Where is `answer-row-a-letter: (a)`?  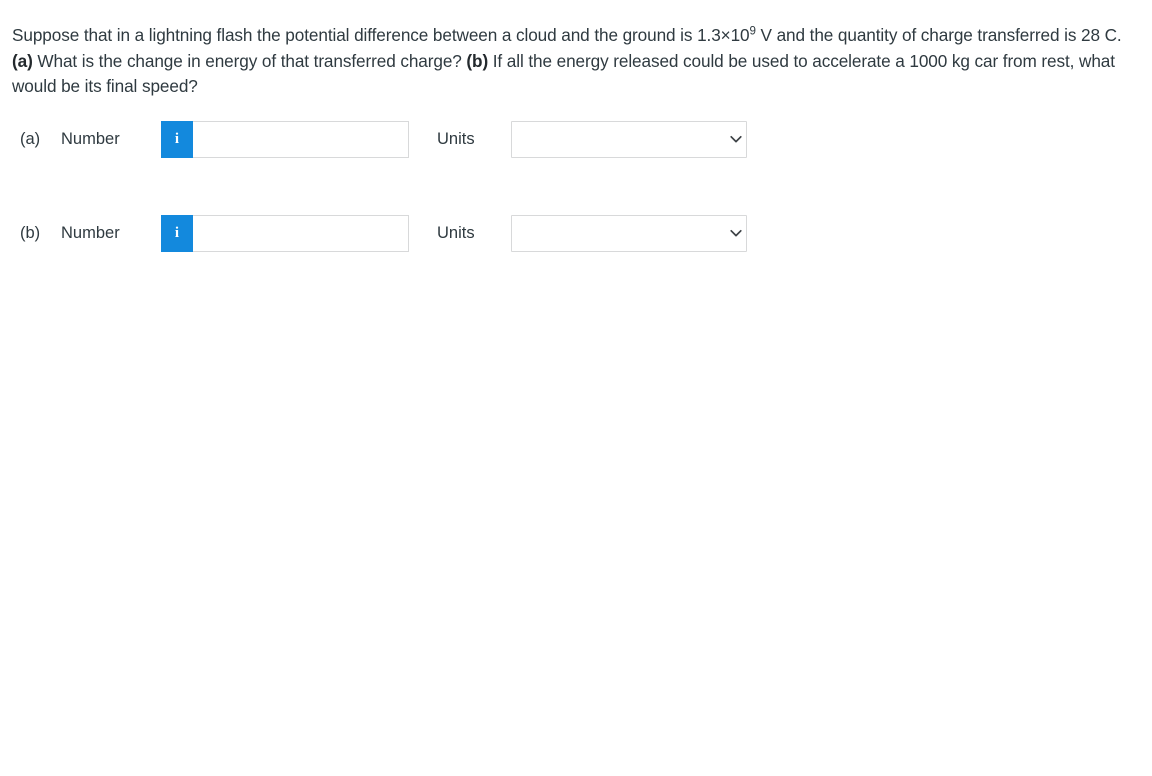 answer-row-a-letter: (a) is located at coordinates (30, 138).